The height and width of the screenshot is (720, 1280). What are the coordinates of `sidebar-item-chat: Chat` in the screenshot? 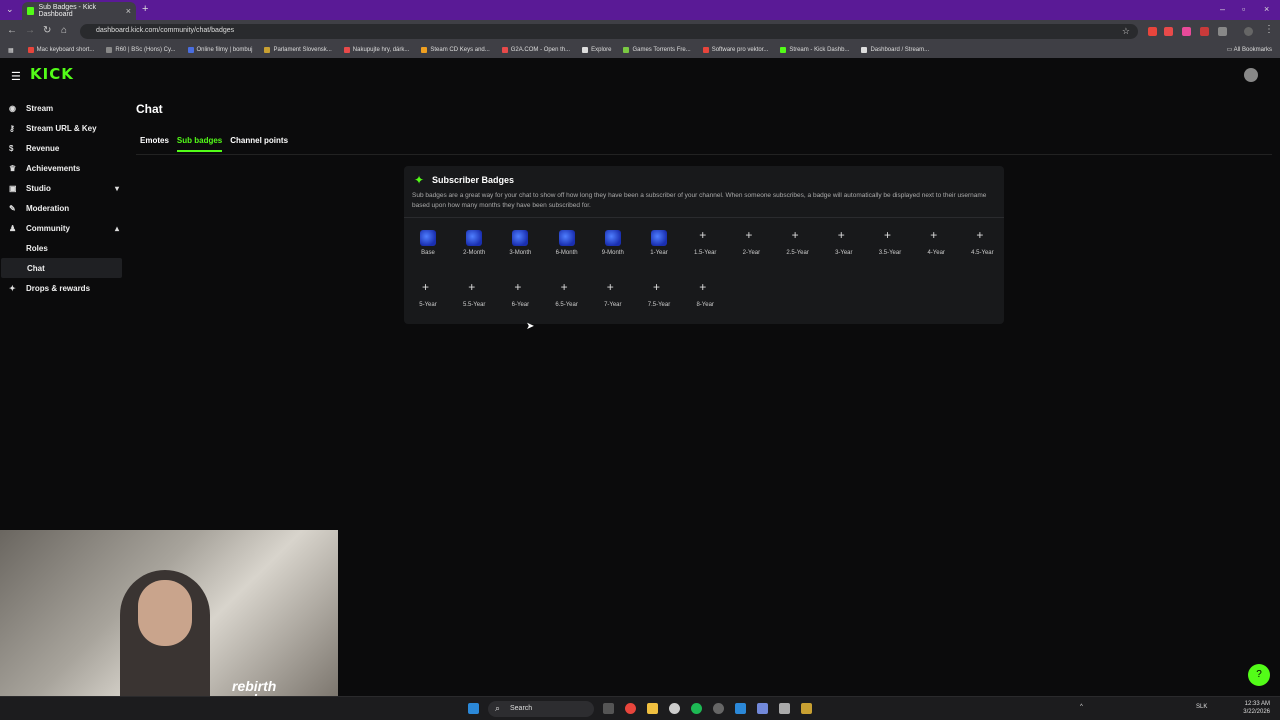 It's located at (61, 268).